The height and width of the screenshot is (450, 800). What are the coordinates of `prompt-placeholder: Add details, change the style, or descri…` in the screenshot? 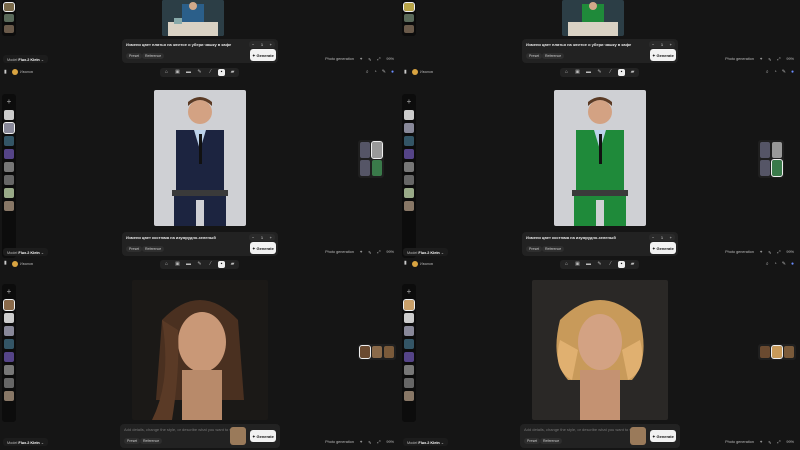 It's located at (582, 429).